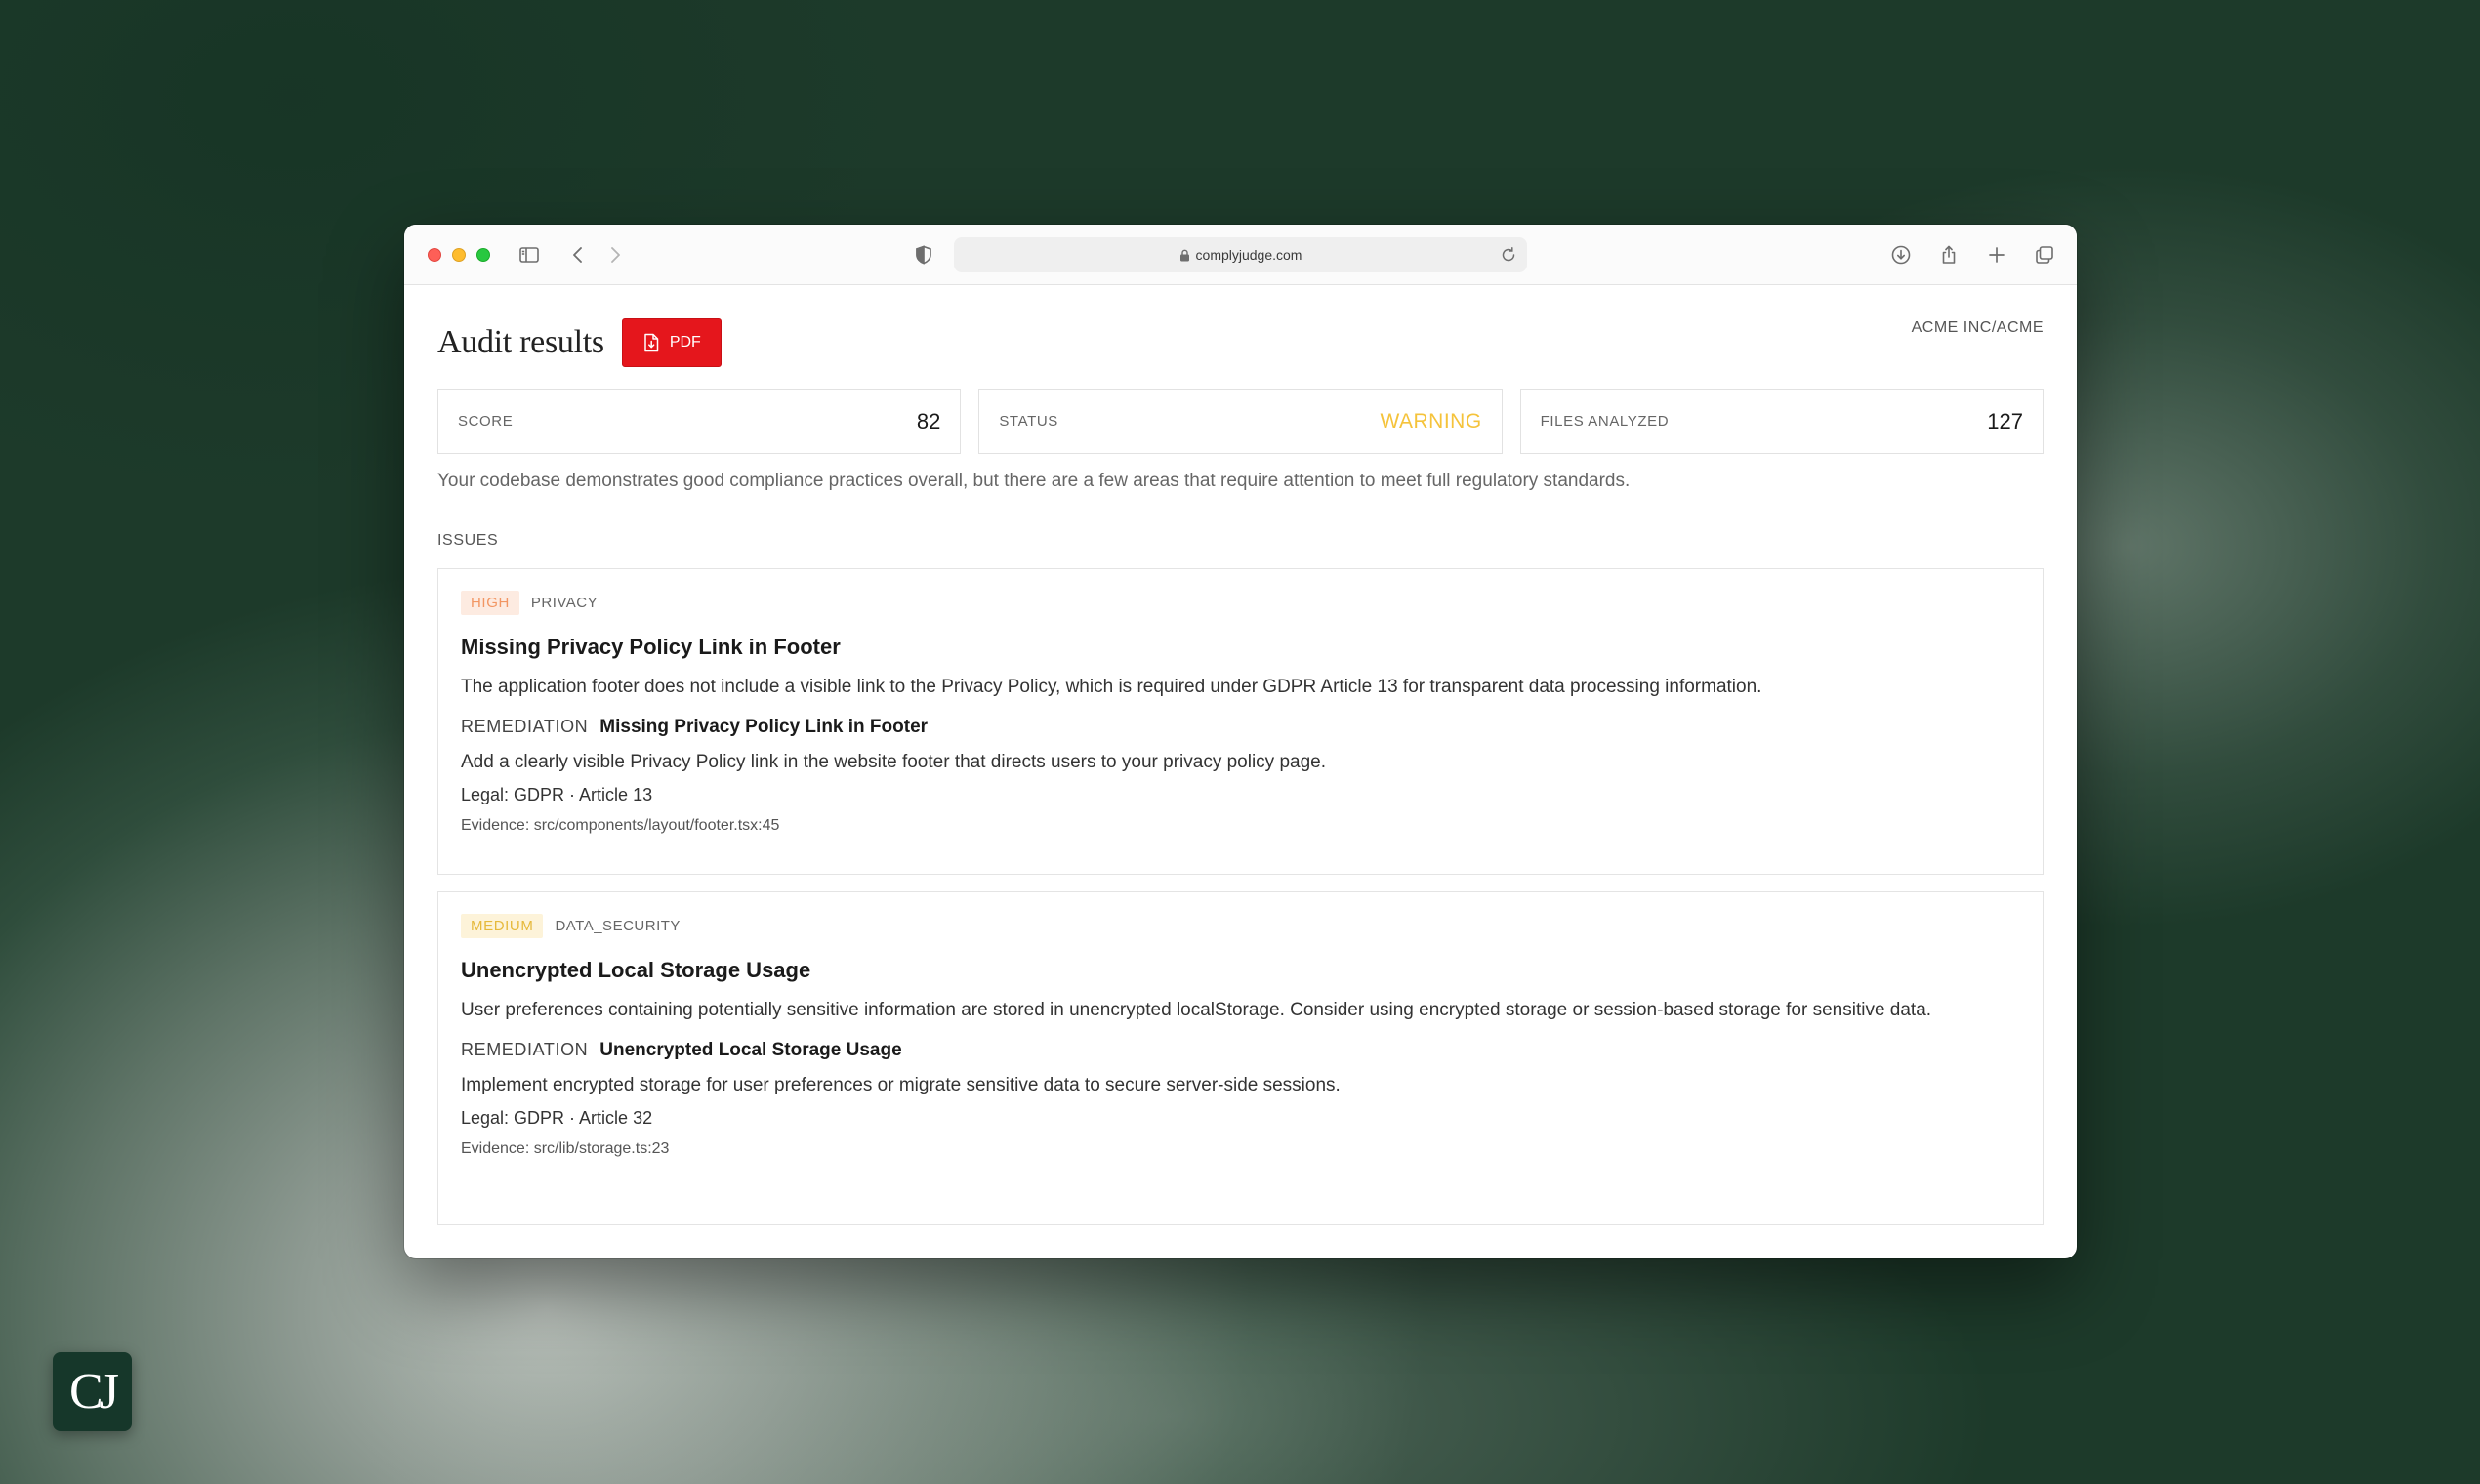 This screenshot has height=1484, width=2480. What do you see at coordinates (651, 343) in the screenshot?
I see `pdf-file-icon` at bounding box center [651, 343].